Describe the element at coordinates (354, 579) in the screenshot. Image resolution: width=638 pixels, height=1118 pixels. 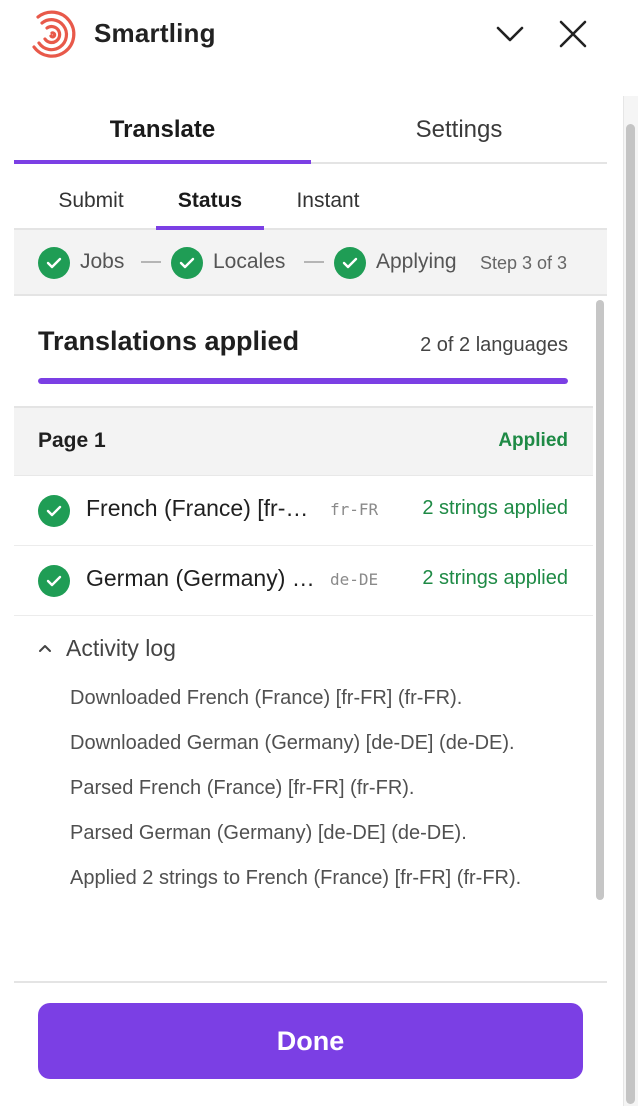
I see `language-code: de-DE` at that location.